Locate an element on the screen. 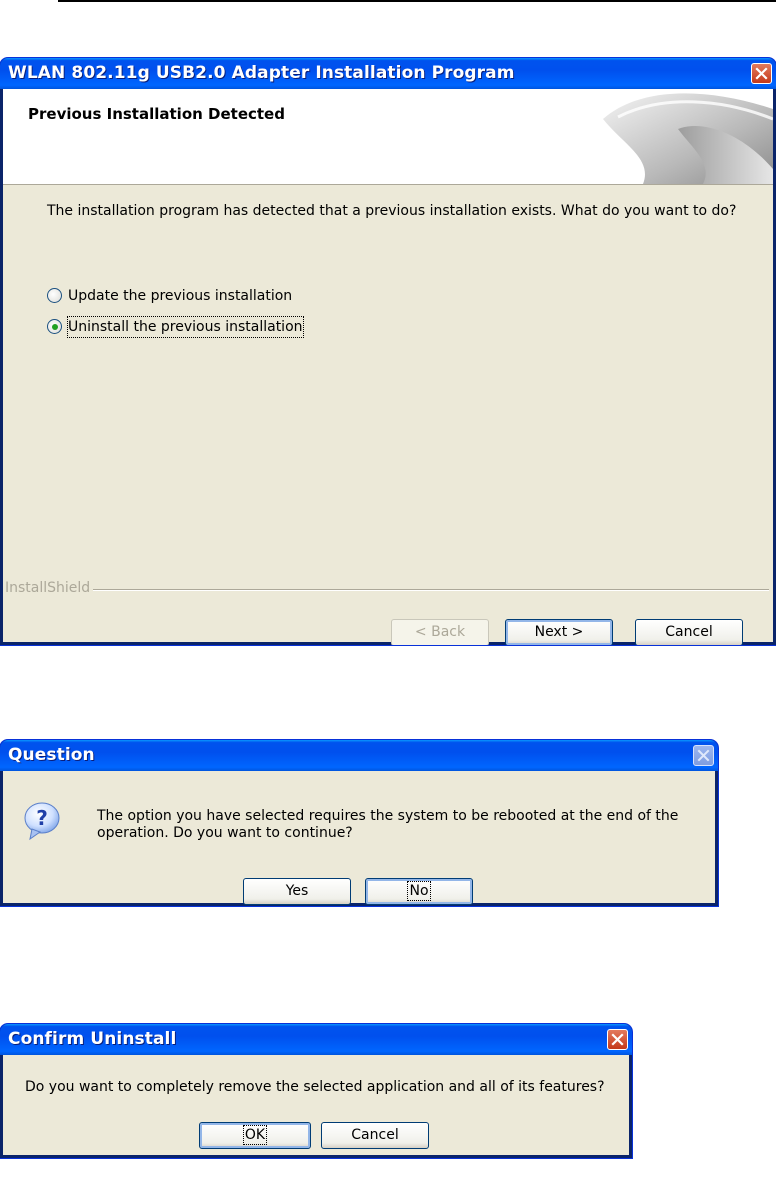  question-close-button is located at coordinates (703, 755).